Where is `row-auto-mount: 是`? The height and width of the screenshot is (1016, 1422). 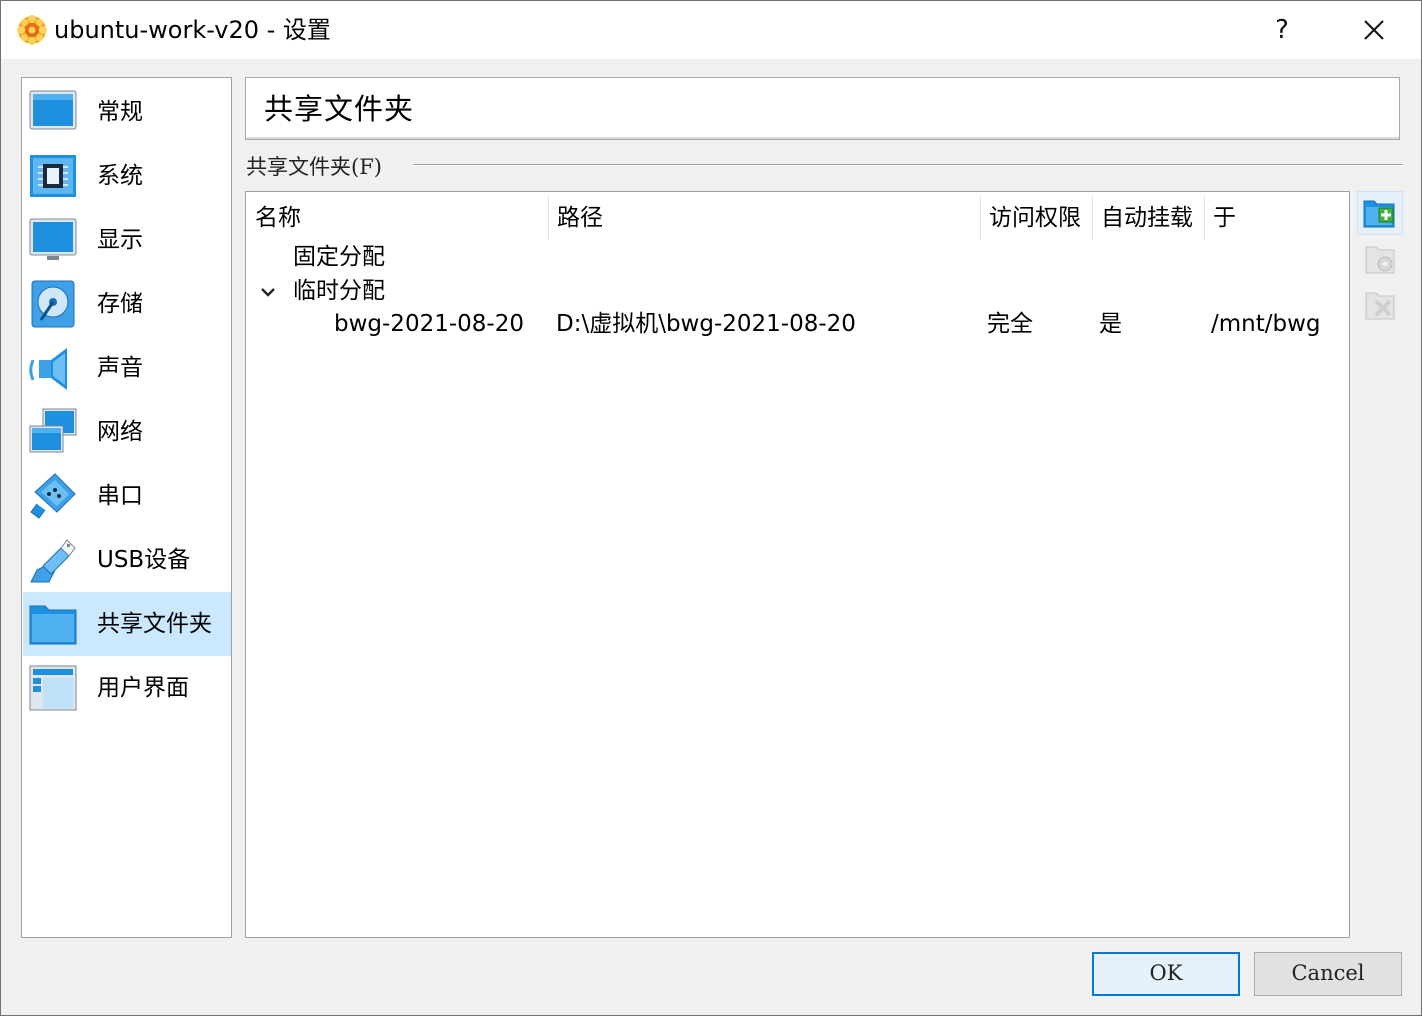
row-auto-mount: 是 is located at coordinates (1110, 324).